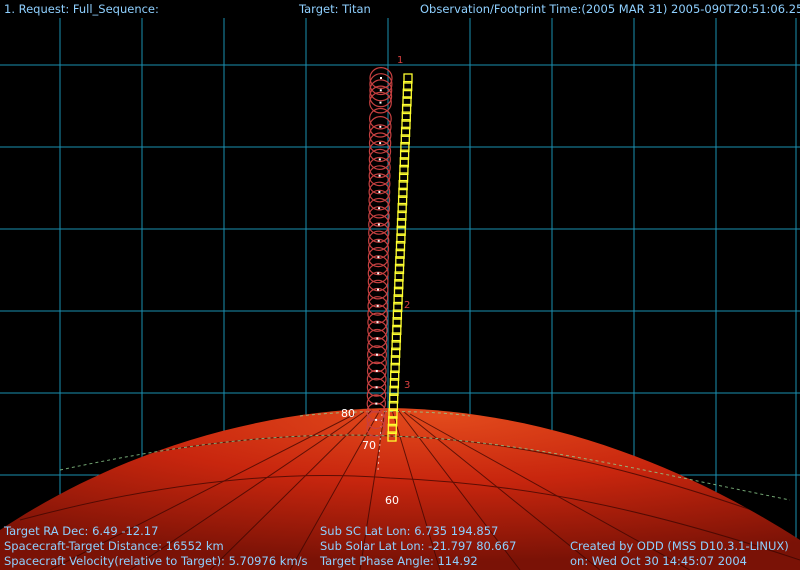  What do you see at coordinates (400, 60) in the screenshot?
I see `sequence-marker-1: 1` at bounding box center [400, 60].